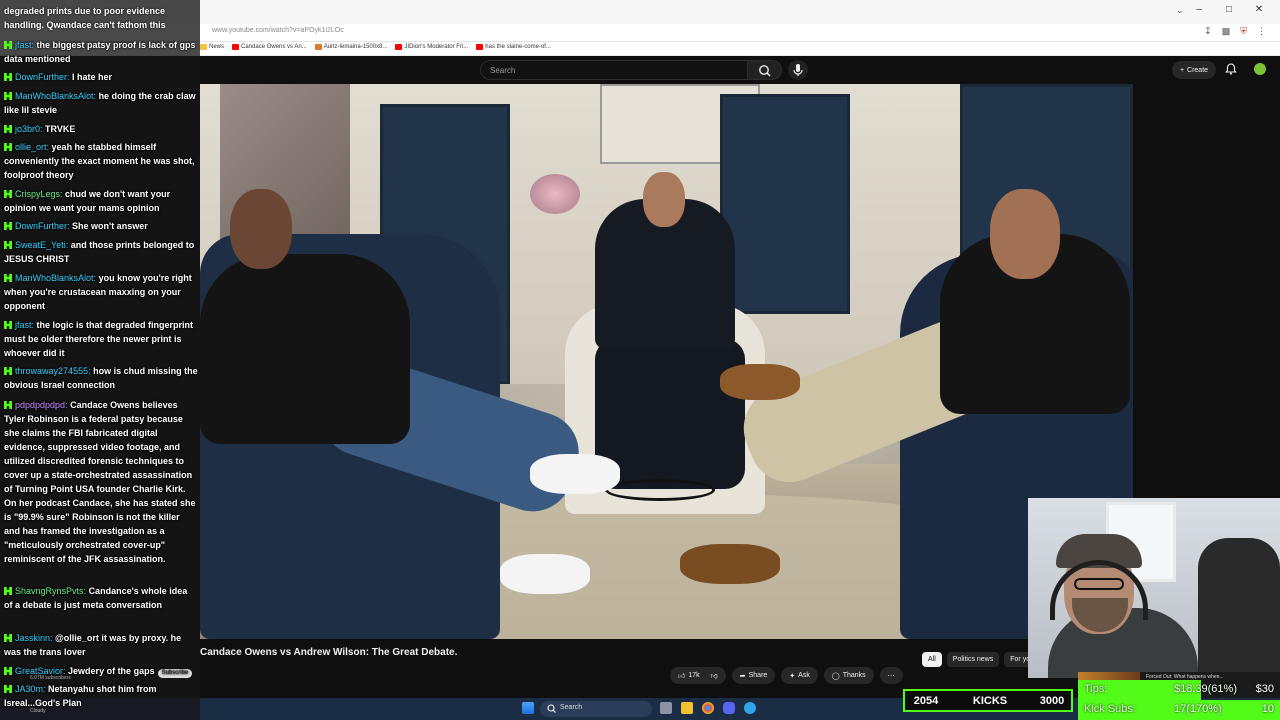  I want to click on bookmark-item: News, so click(212, 47).